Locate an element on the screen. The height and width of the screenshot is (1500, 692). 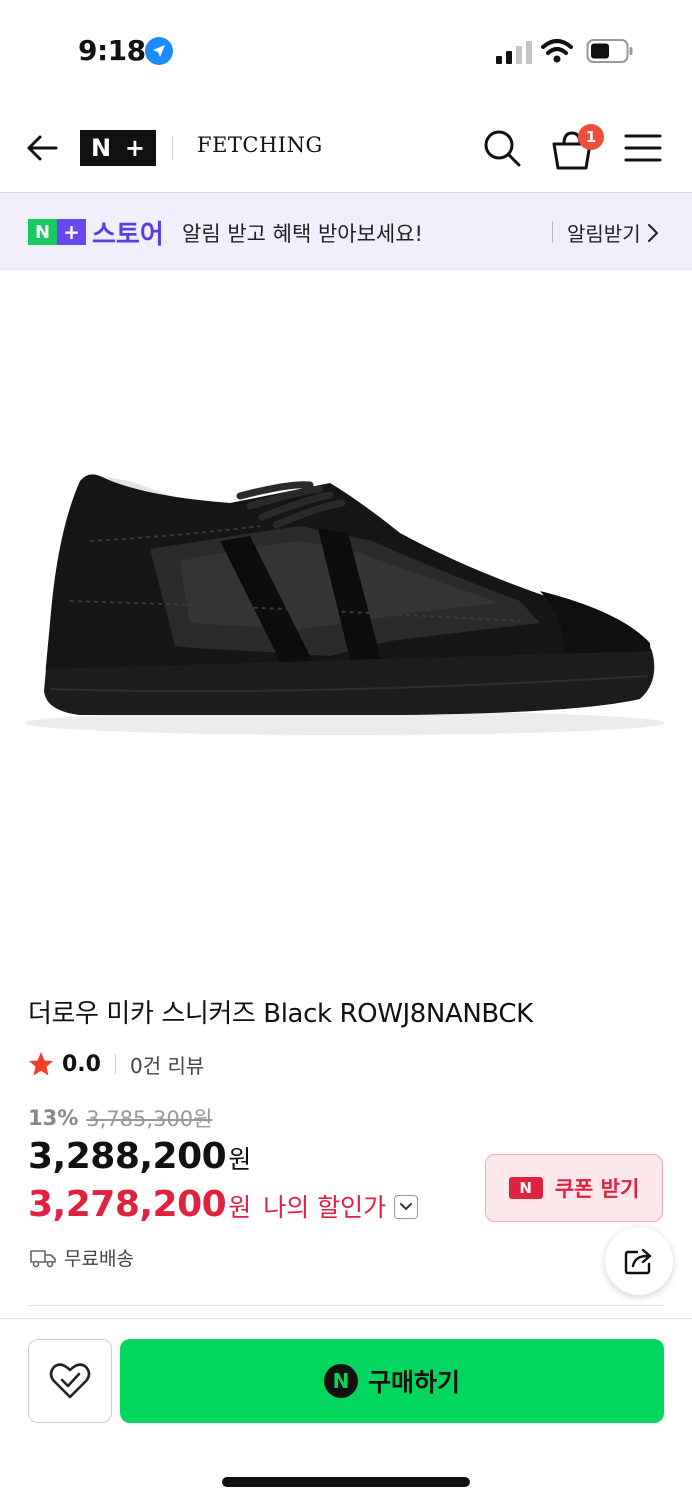
promo-logo-n: N is located at coordinates (42, 232).